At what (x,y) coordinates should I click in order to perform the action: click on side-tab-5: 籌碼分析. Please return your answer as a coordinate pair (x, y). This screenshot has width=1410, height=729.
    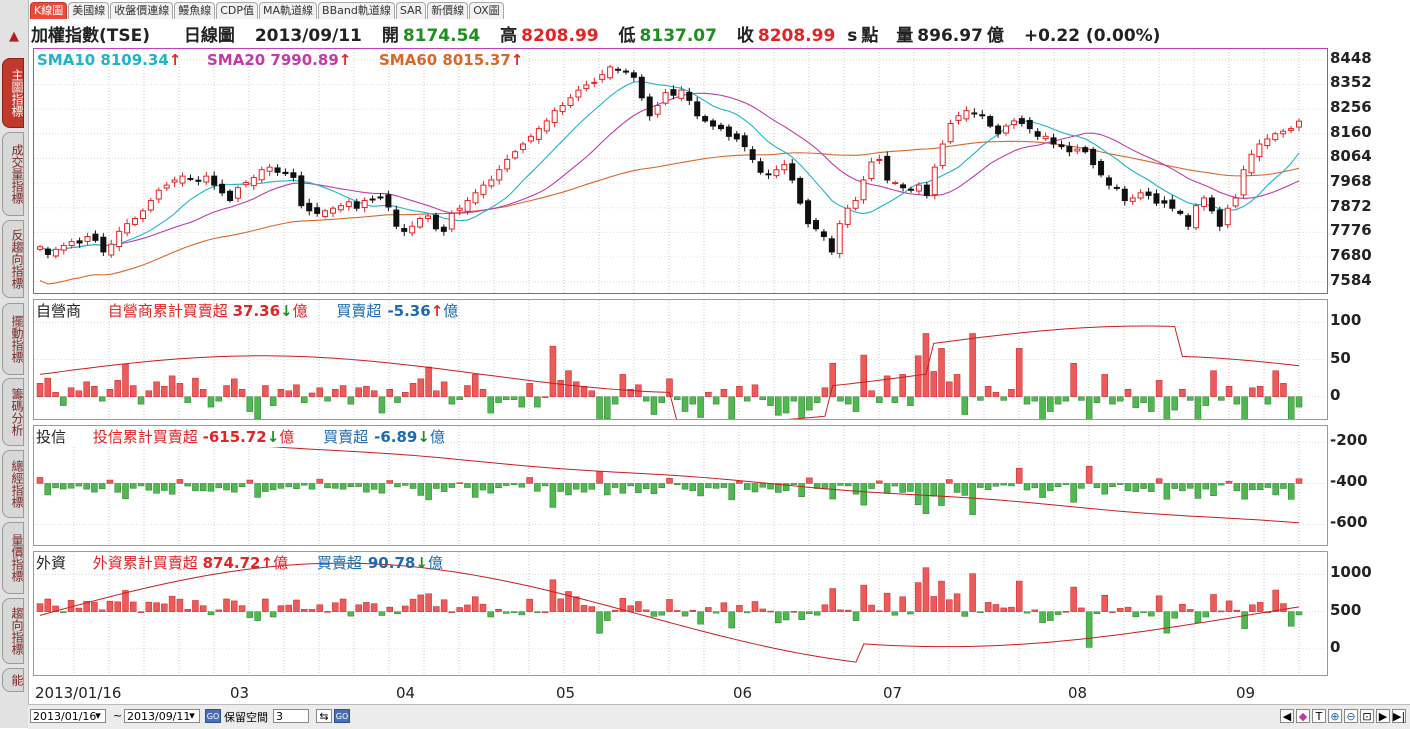
    Looking at the image, I should click on (13, 412).